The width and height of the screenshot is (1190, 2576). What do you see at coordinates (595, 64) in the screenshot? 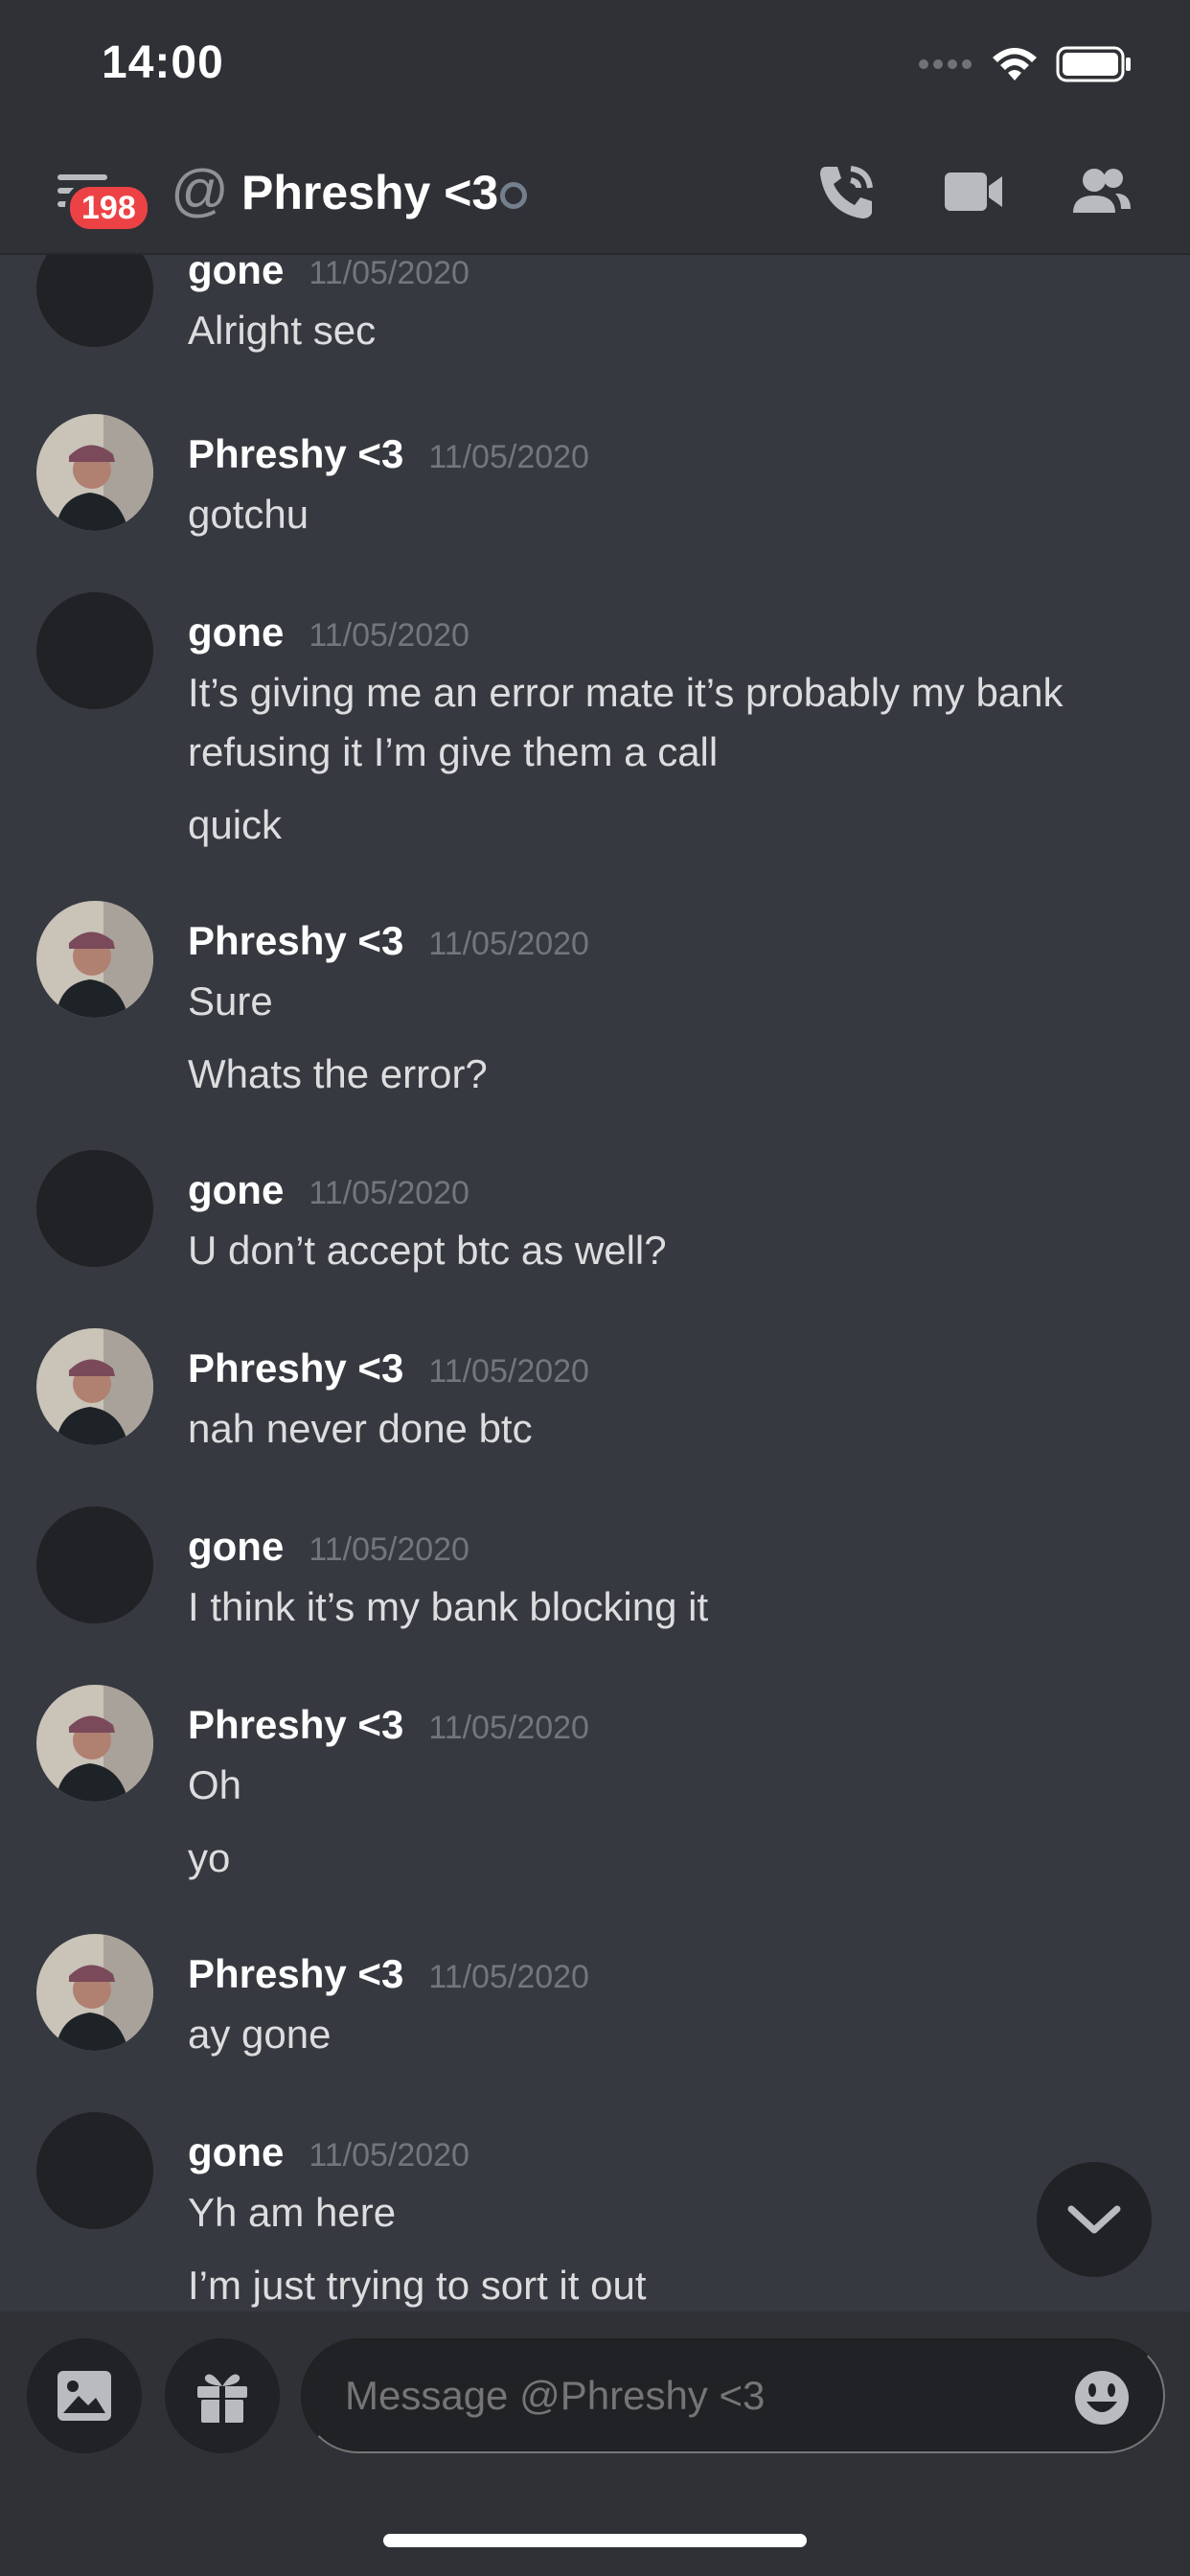
I see `status-bar: 14:00` at bounding box center [595, 64].